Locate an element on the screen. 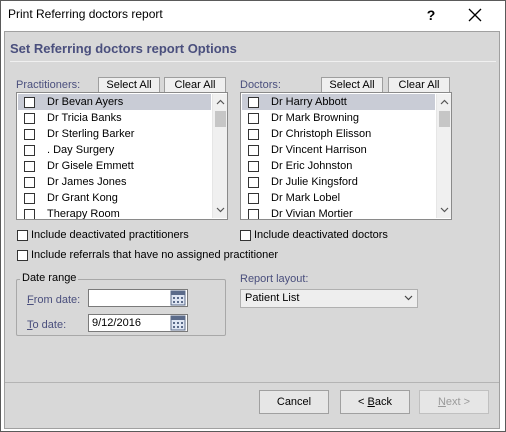 The image size is (506, 432). footer-divider is located at coordinates (252, 382).